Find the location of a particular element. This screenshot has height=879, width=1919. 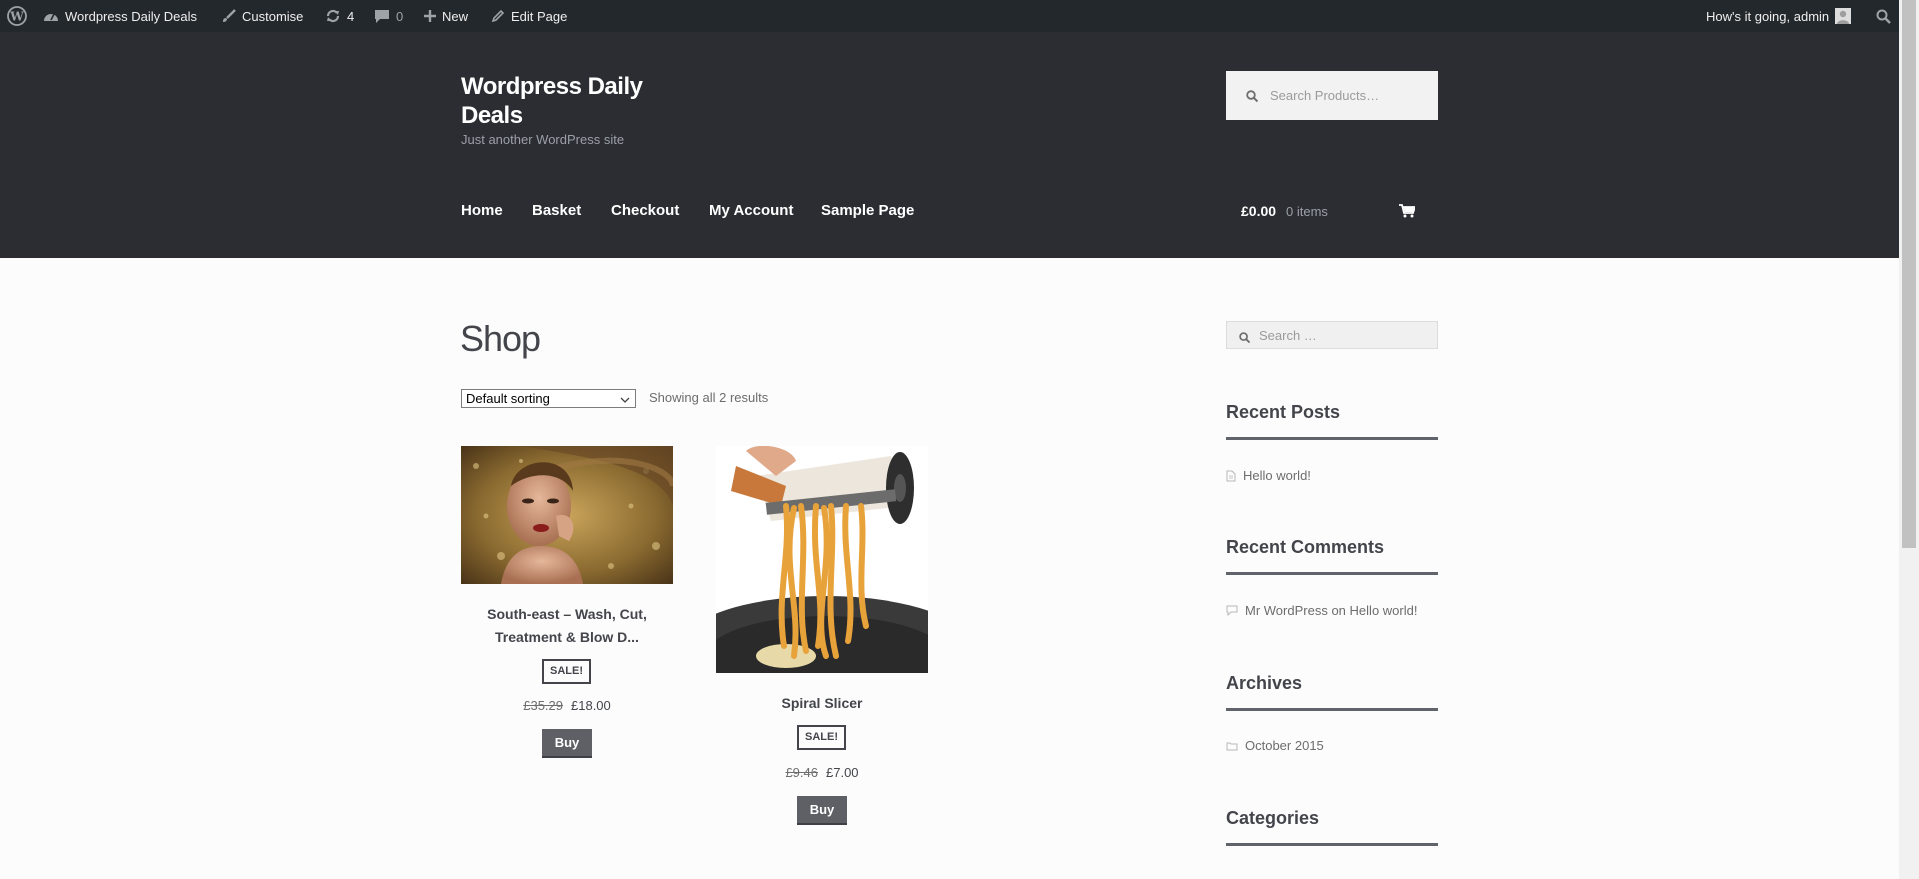

dashboard-icon is located at coordinates (51, 16).